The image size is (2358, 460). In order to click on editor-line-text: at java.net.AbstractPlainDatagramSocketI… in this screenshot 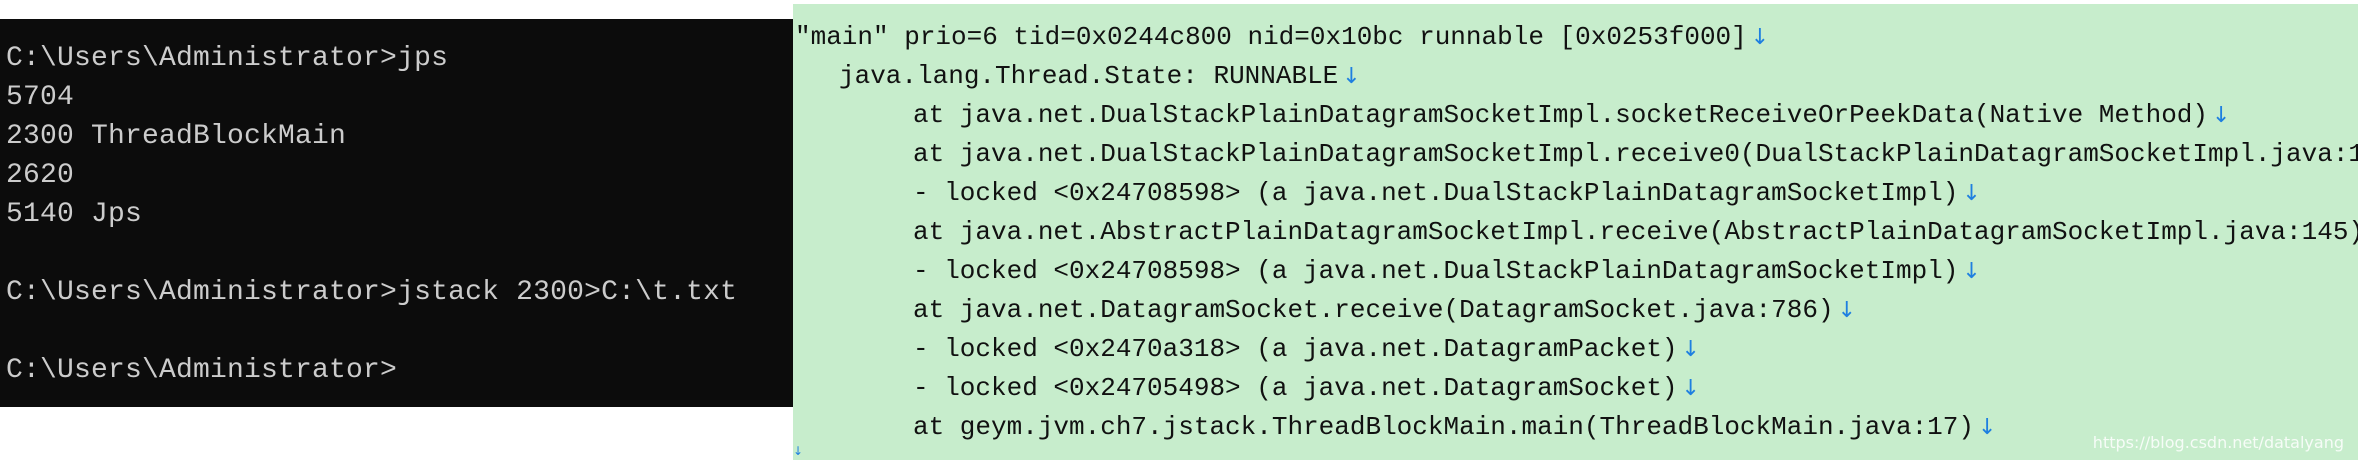, I will do `click(1635, 232)`.